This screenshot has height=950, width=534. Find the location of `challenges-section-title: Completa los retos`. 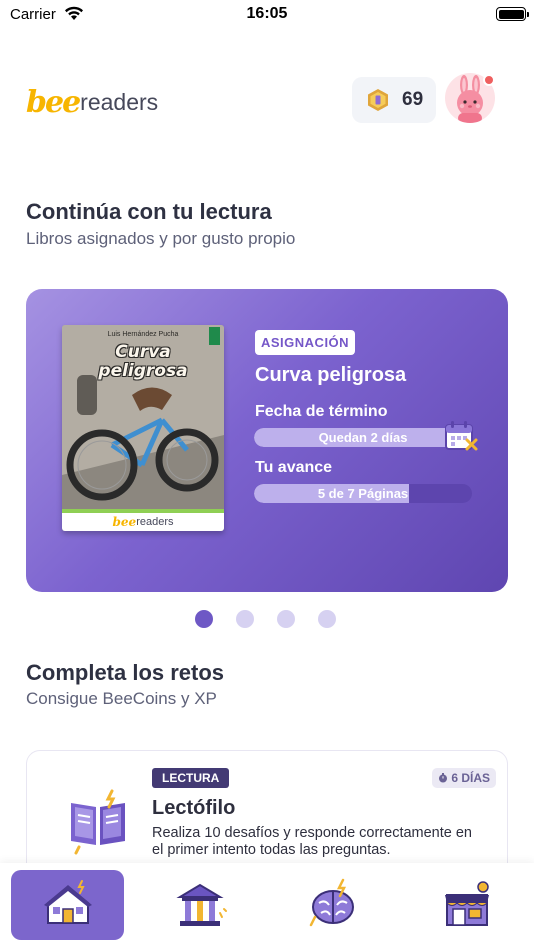

challenges-section-title: Completa los retos is located at coordinates (125, 672).